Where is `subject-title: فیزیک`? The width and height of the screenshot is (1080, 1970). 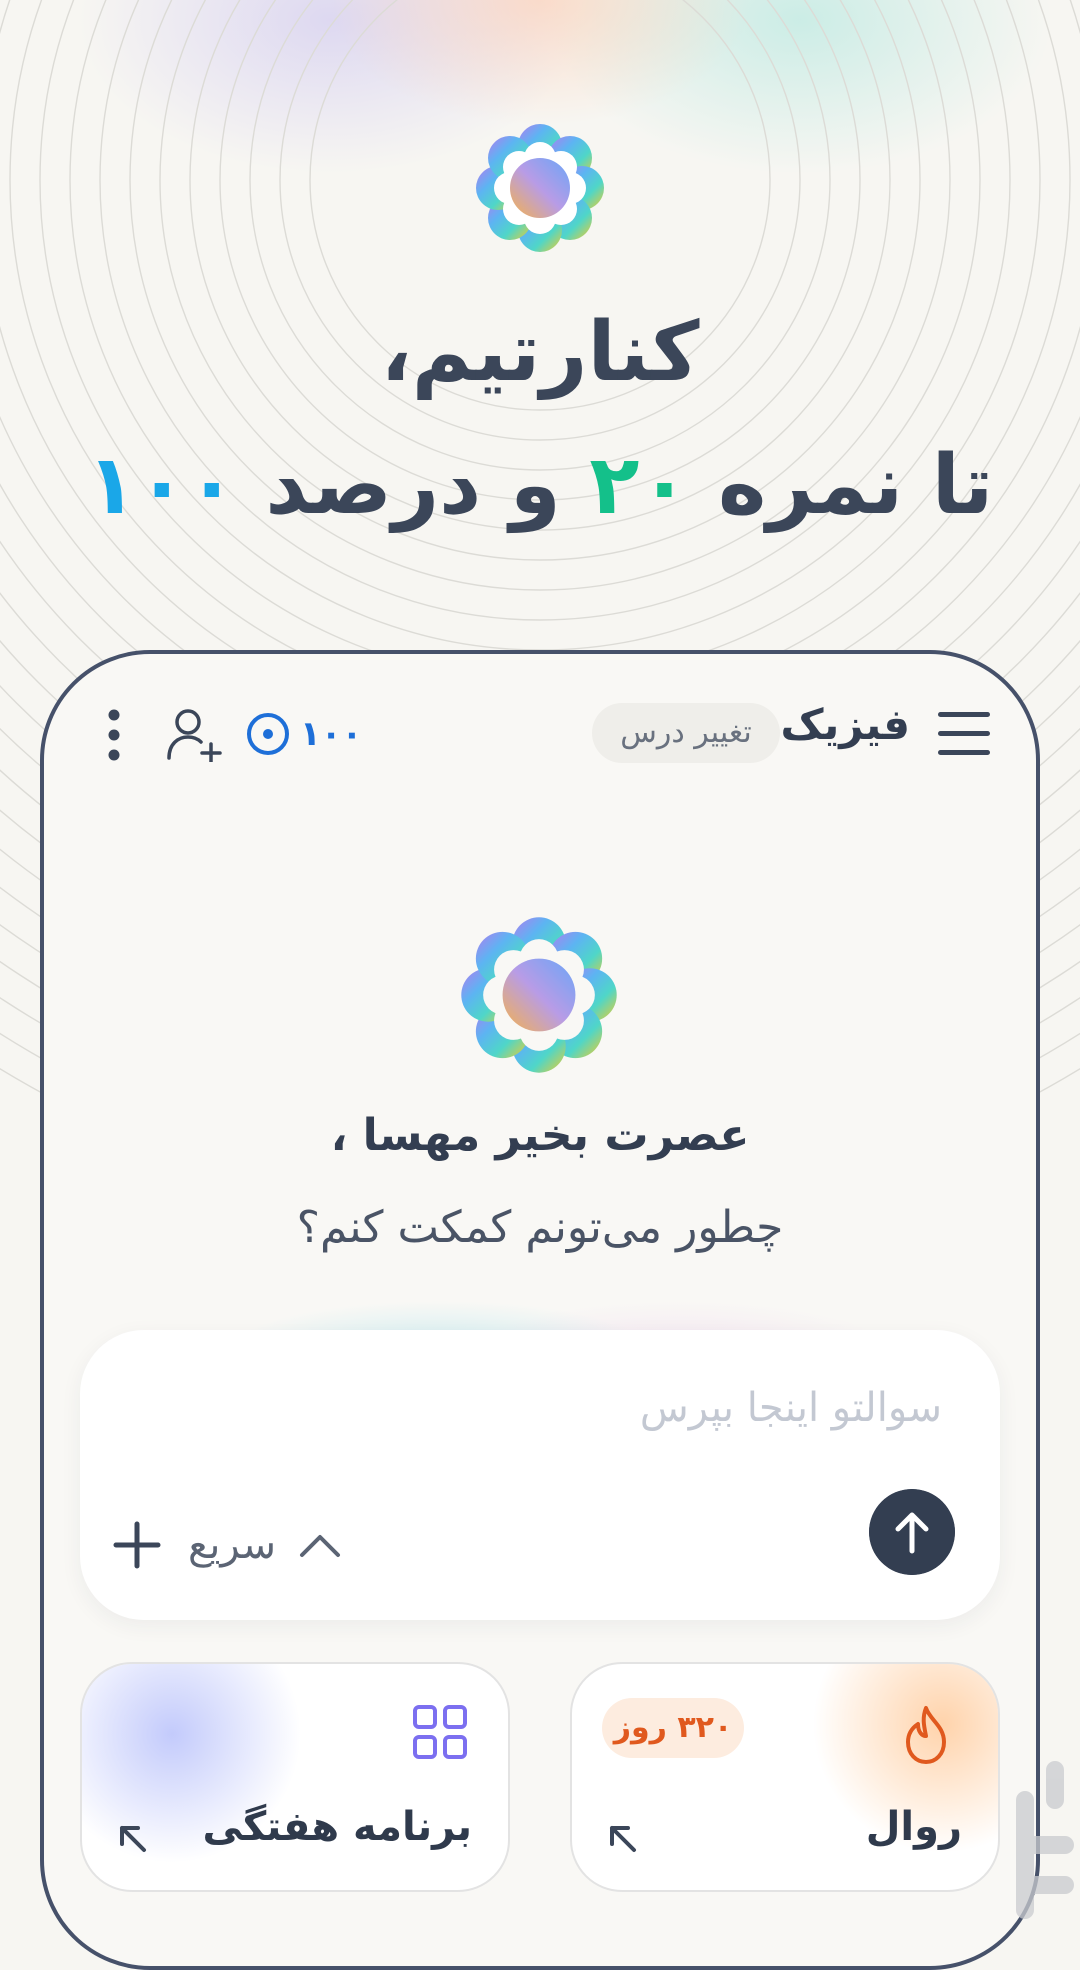 subject-title: فیزیک is located at coordinates (845, 724).